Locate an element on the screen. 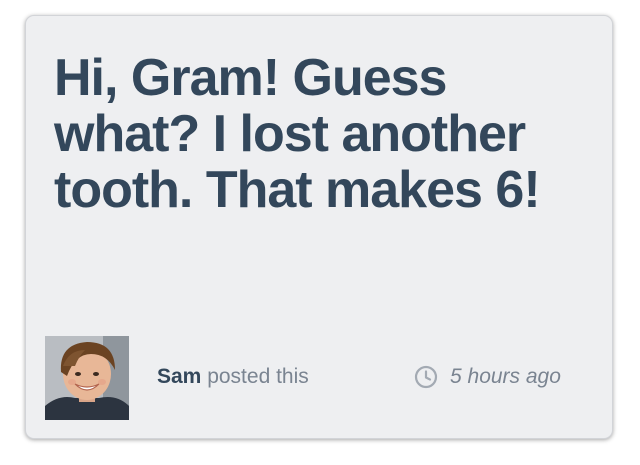  author-line: Sam posted this is located at coordinates (233, 377).